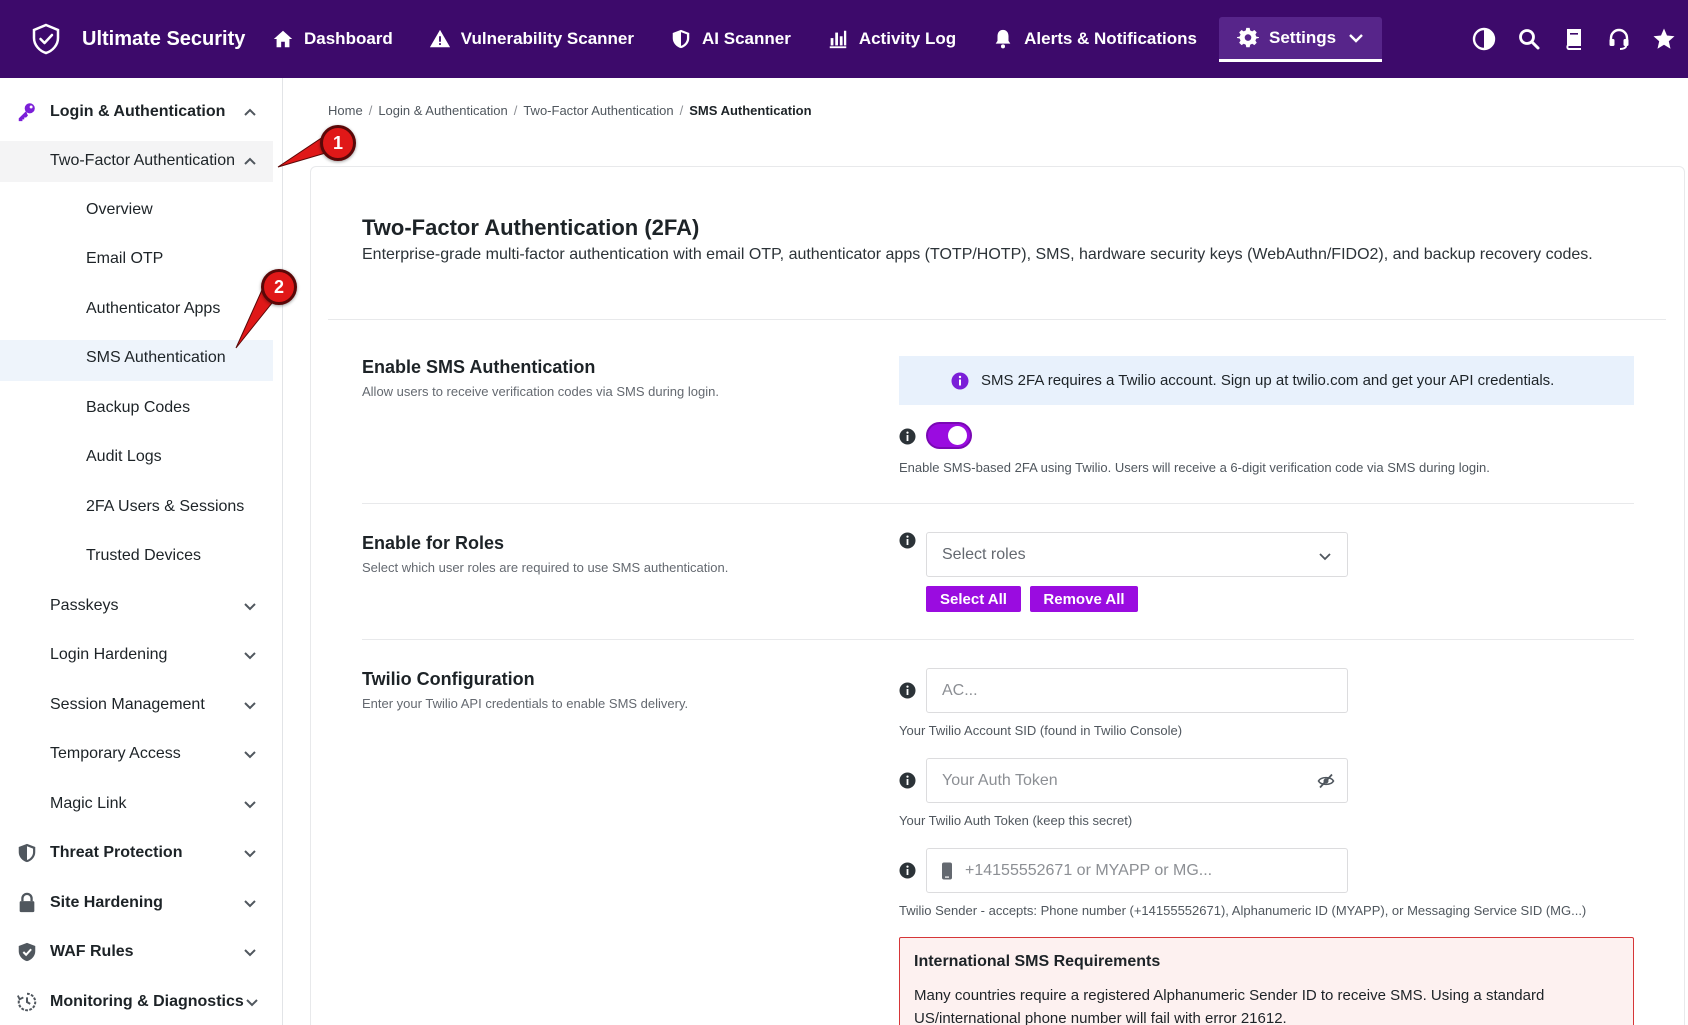 This screenshot has height=1025, width=1688. What do you see at coordinates (127, 704) in the screenshot?
I see `sidebar-label: Session Management` at bounding box center [127, 704].